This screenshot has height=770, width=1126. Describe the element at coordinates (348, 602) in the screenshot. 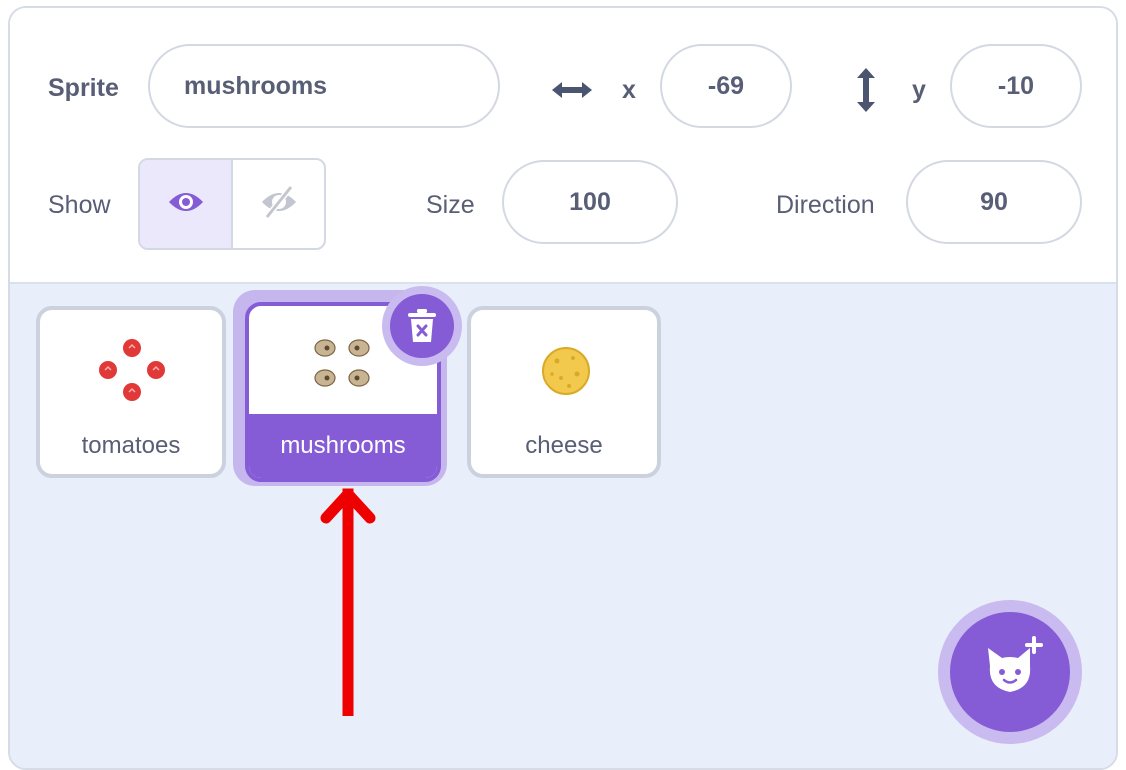

I see `annotation-arrow-icon` at that location.